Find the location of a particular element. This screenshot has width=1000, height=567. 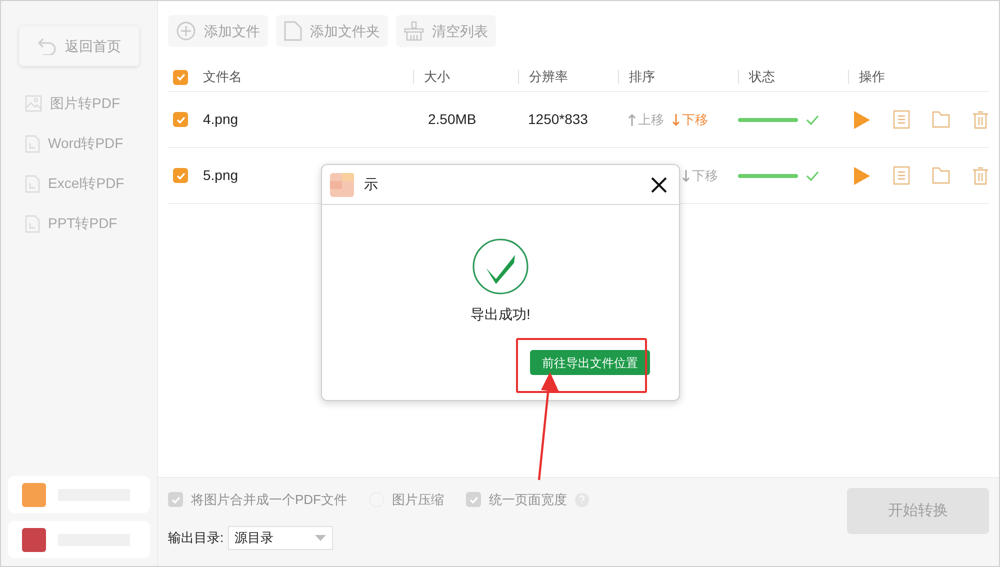

basket-icon is located at coordinates (414, 31).